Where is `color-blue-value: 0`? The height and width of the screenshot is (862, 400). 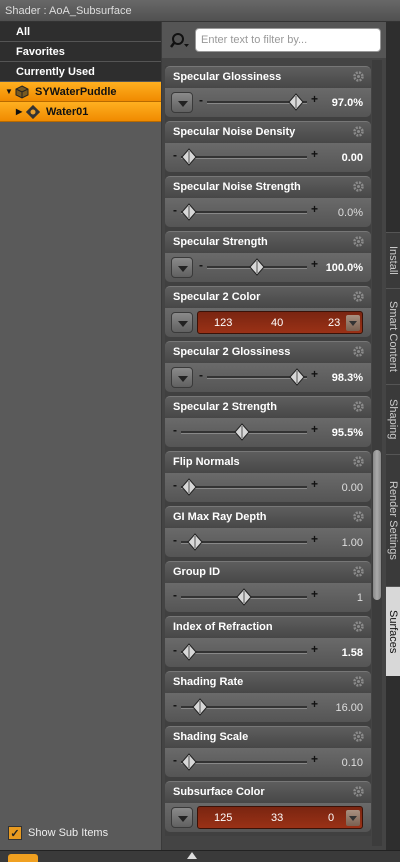 color-blue-value: 0 is located at coordinates (331, 818).